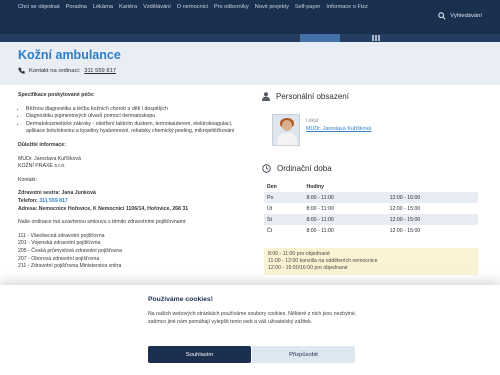 This screenshot has height=375, width=500. What do you see at coordinates (376, 38) in the screenshot?
I see `strip-icon` at bounding box center [376, 38].